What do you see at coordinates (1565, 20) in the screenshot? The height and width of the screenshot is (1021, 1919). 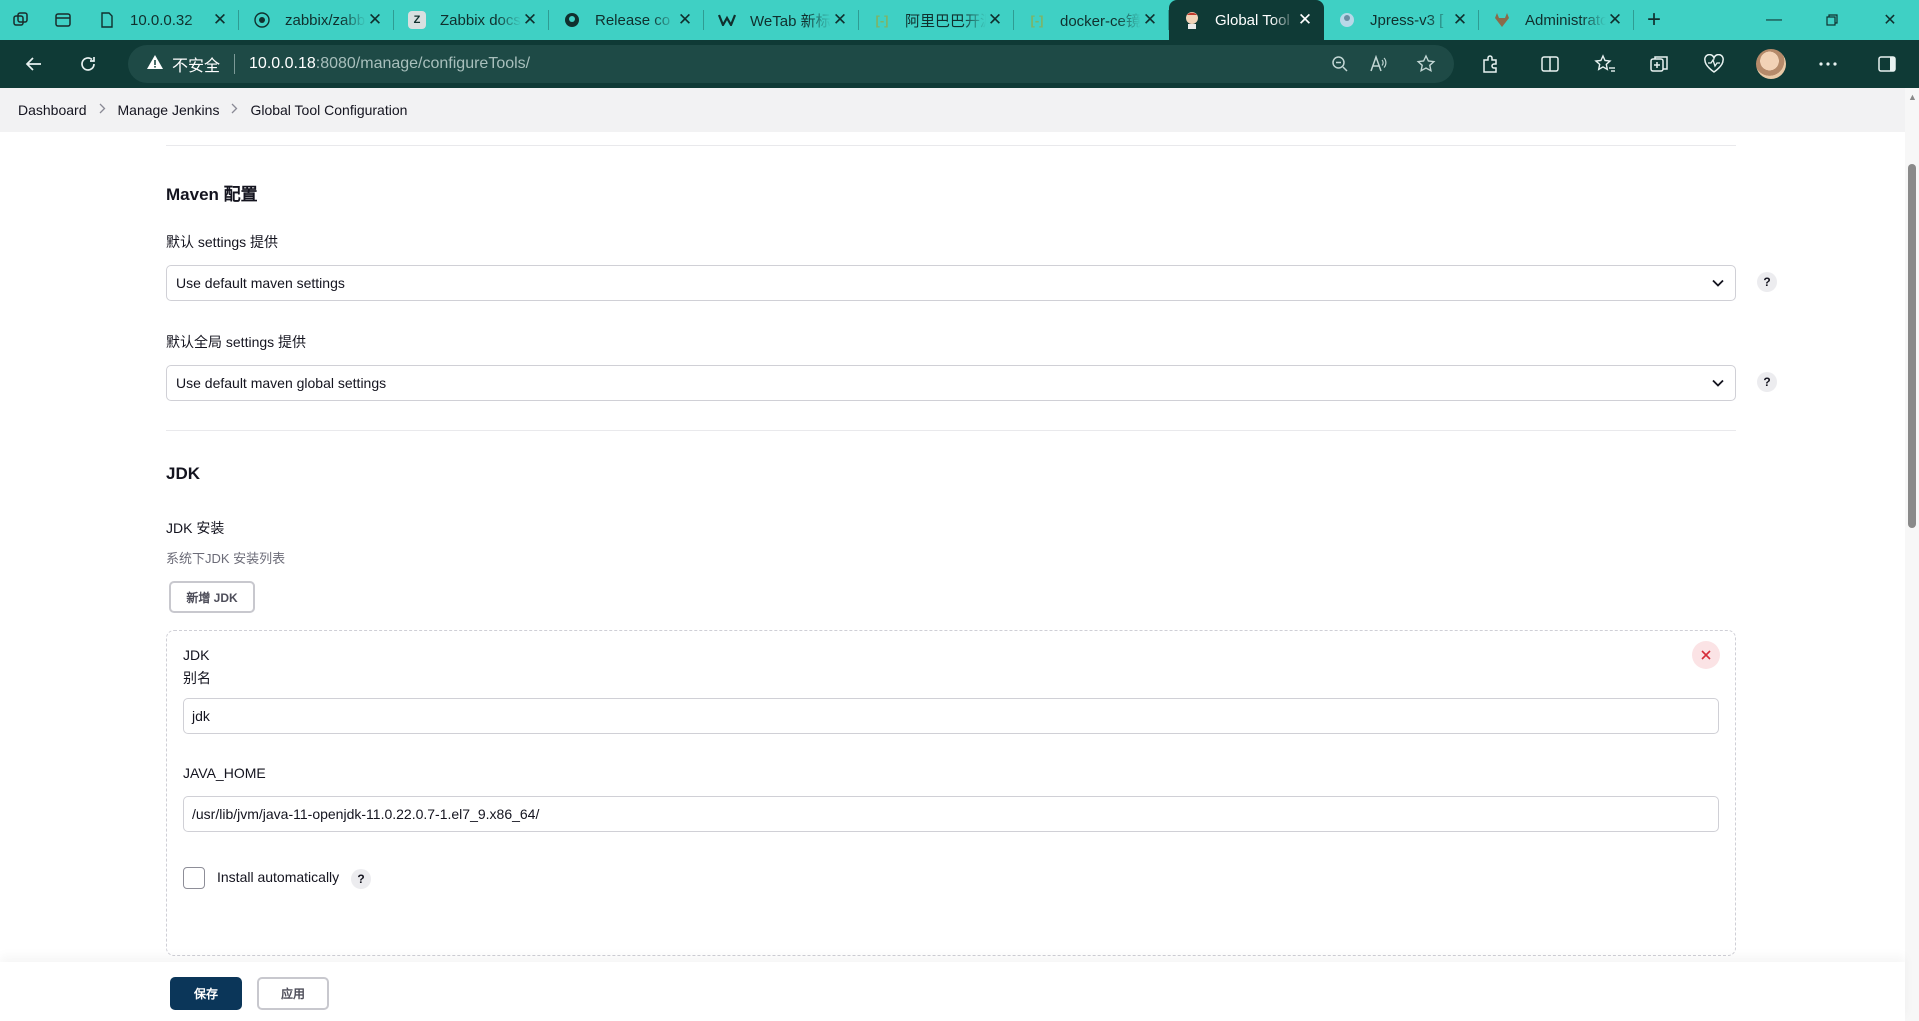 I see `browser-tab-title: Administrator` at bounding box center [1565, 20].